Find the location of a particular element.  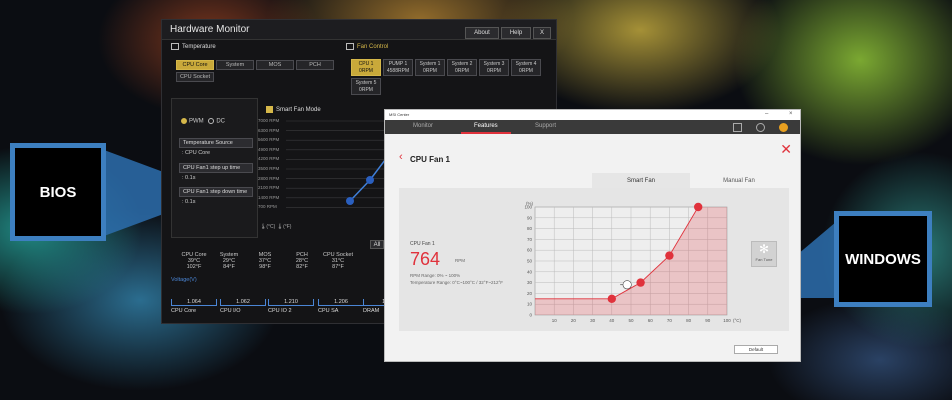

temperature-section-label: Temperature is located at coordinates (199, 46).